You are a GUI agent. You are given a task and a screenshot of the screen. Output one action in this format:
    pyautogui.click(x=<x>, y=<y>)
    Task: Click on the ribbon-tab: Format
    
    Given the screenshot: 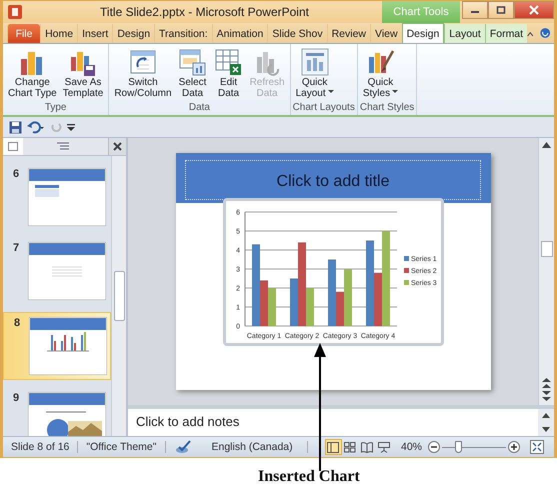 What is the action you would take?
    pyautogui.click(x=506, y=33)
    